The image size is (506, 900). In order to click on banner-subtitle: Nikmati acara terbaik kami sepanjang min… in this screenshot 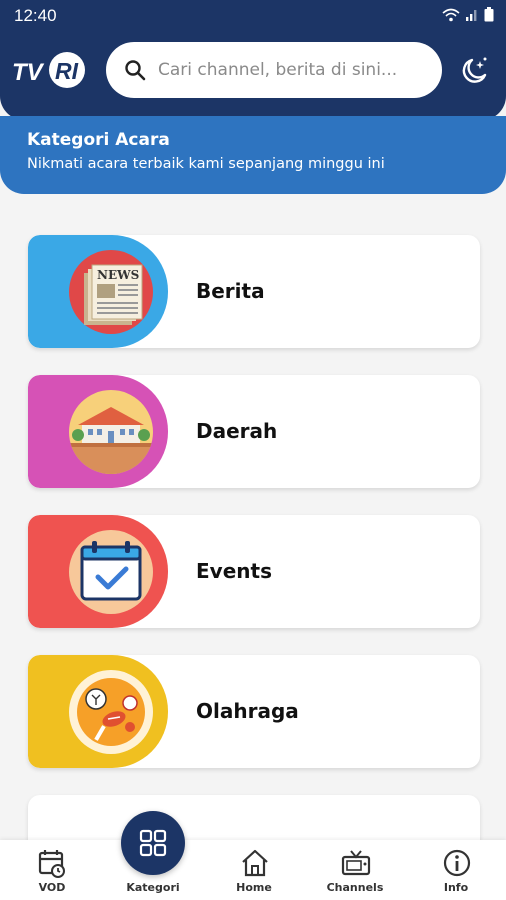, I will do `click(206, 164)`.